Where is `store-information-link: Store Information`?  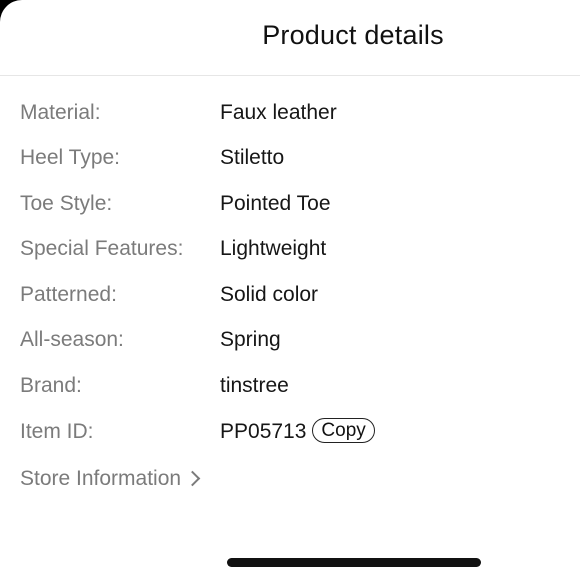 store-information-link: Store Information is located at coordinates (110, 479).